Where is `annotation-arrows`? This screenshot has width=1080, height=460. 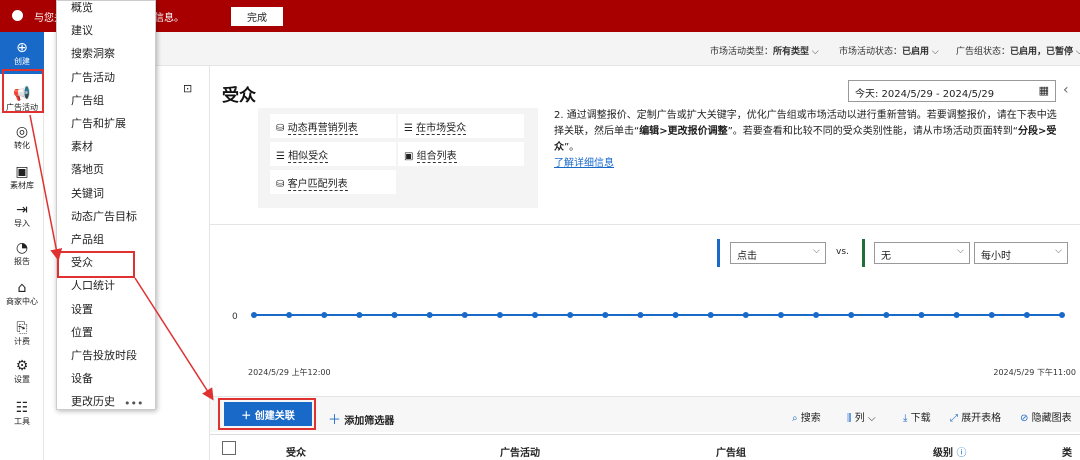
annotation-arrows is located at coordinates (121, 257).